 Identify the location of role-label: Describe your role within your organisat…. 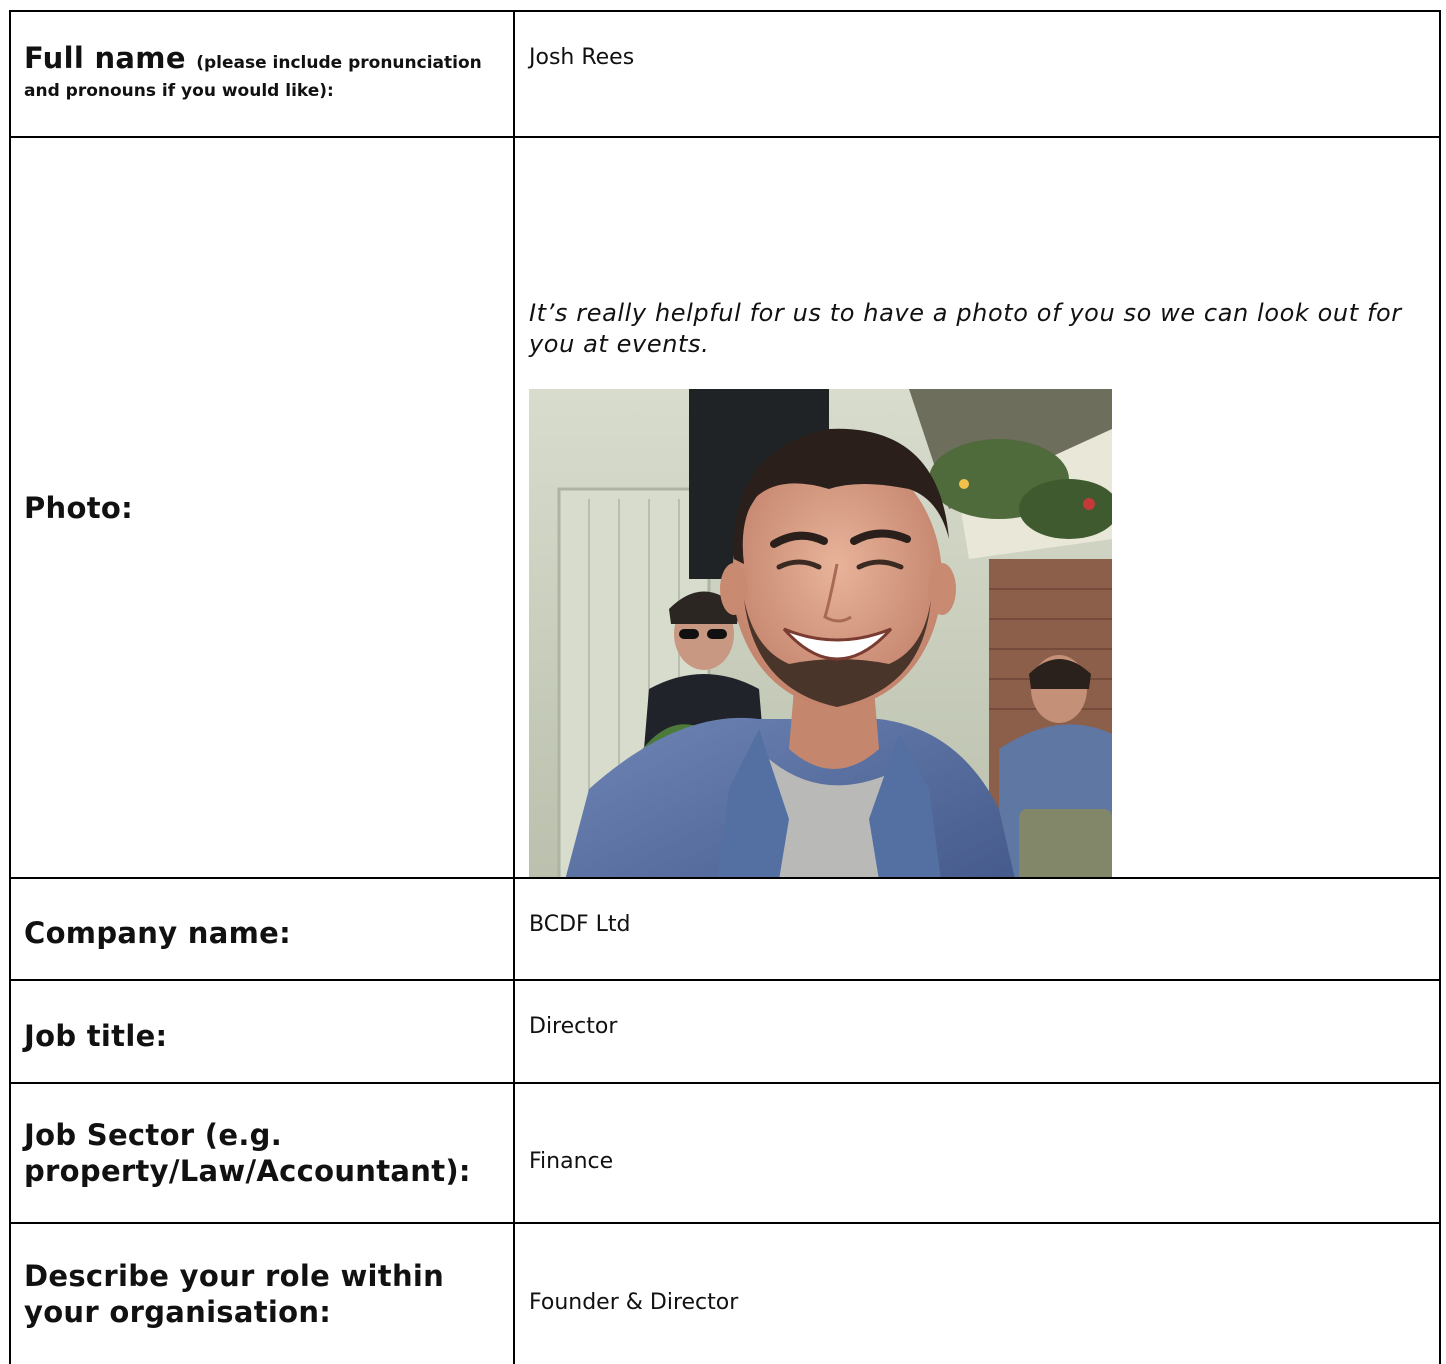
(234, 1294).